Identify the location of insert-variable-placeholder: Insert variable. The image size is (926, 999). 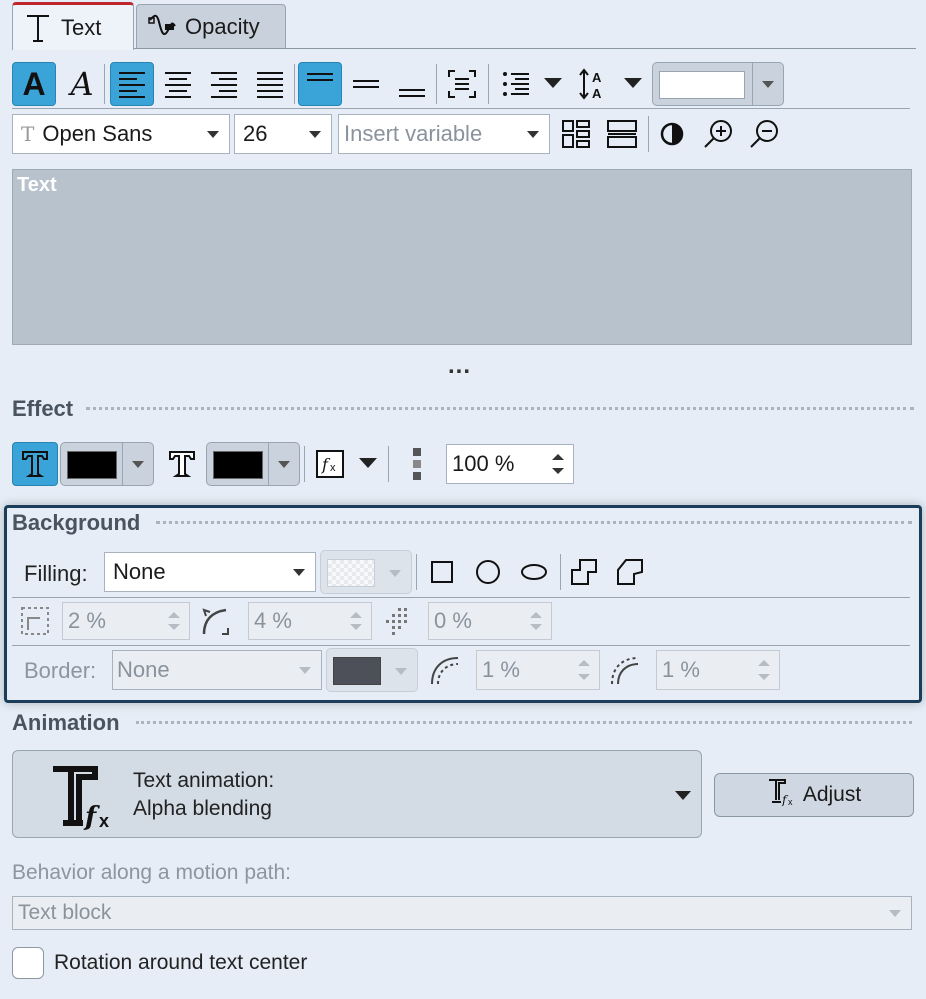
(413, 133).